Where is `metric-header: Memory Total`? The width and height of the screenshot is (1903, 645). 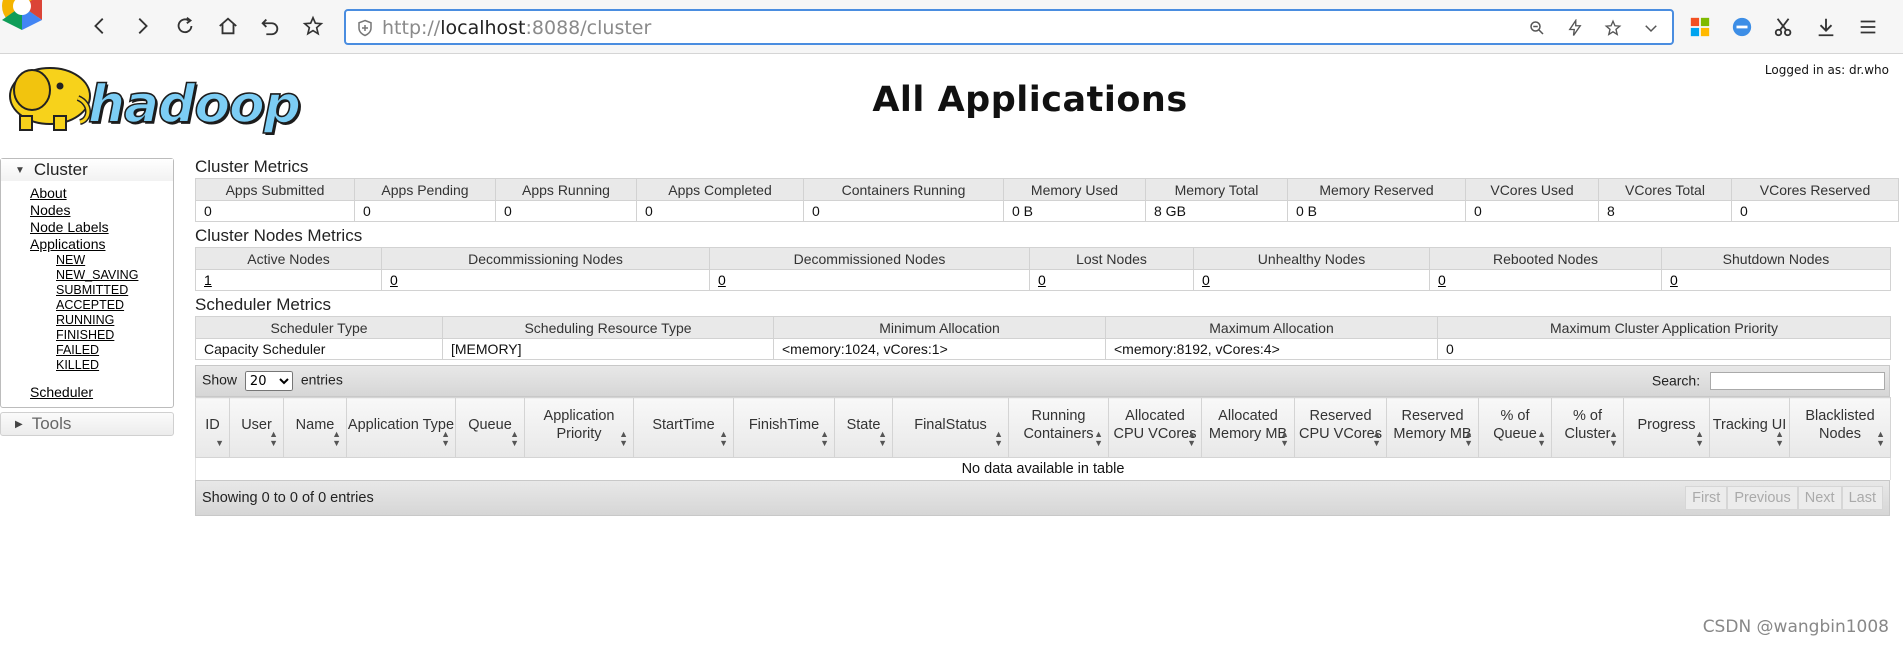
metric-header: Memory Total is located at coordinates (1216, 189).